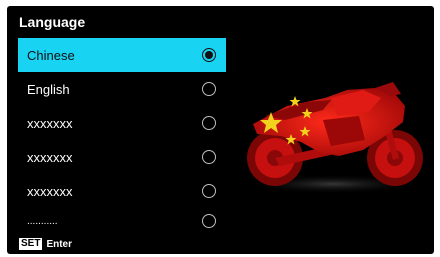 Image resolution: width=440 pixels, height=257 pixels. What do you see at coordinates (51, 55) in the screenshot?
I see `language-option-label: Chinese` at bounding box center [51, 55].